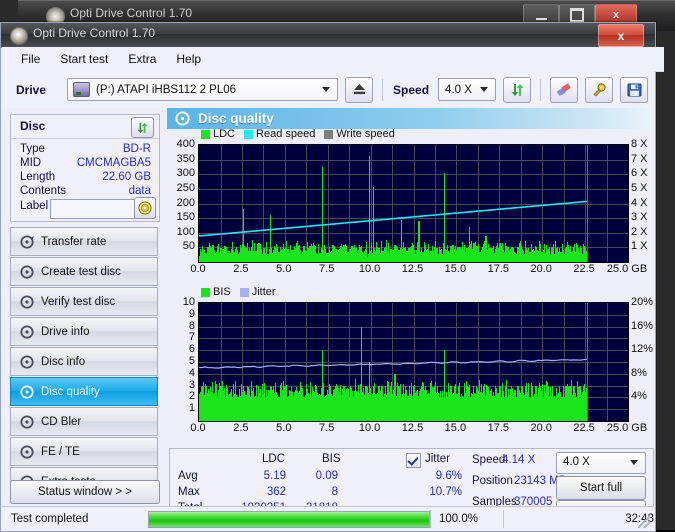 Image resolution: width=675 pixels, height=532 pixels. I want to click on disc-speed-icon, so click(27, 241).